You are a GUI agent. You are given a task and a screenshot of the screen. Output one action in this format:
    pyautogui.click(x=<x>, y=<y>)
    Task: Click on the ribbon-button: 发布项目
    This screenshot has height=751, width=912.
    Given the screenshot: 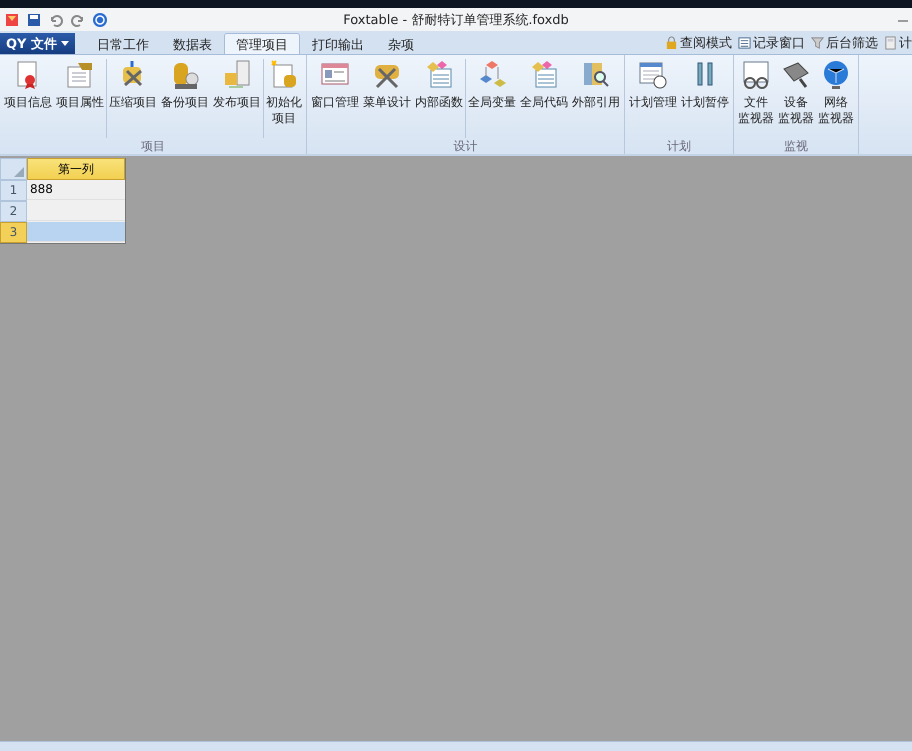 What is the action you would take?
    pyautogui.click(x=237, y=98)
    